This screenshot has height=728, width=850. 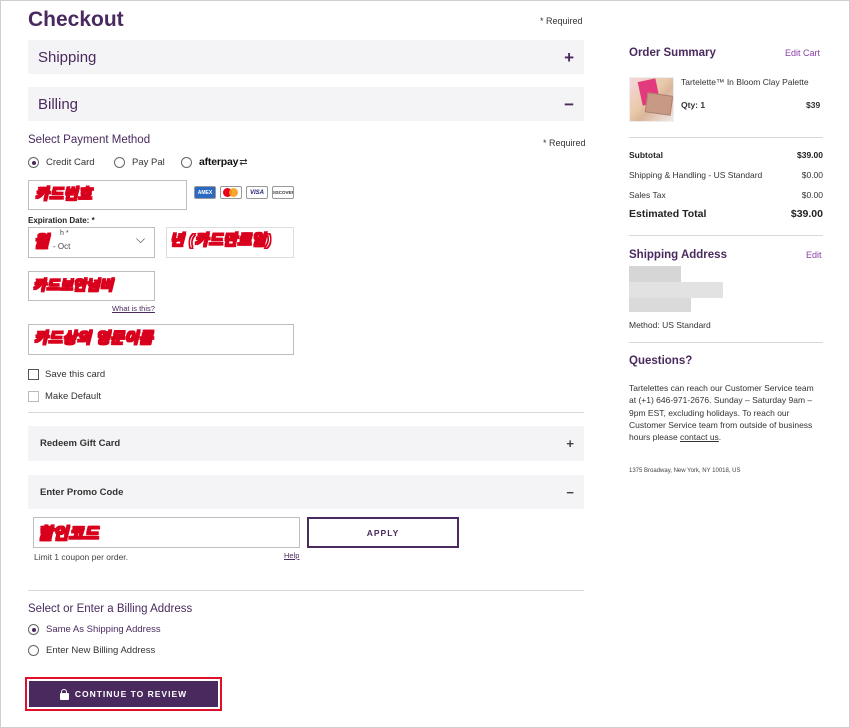 I want to click on page-title: Checkout, so click(x=76, y=19).